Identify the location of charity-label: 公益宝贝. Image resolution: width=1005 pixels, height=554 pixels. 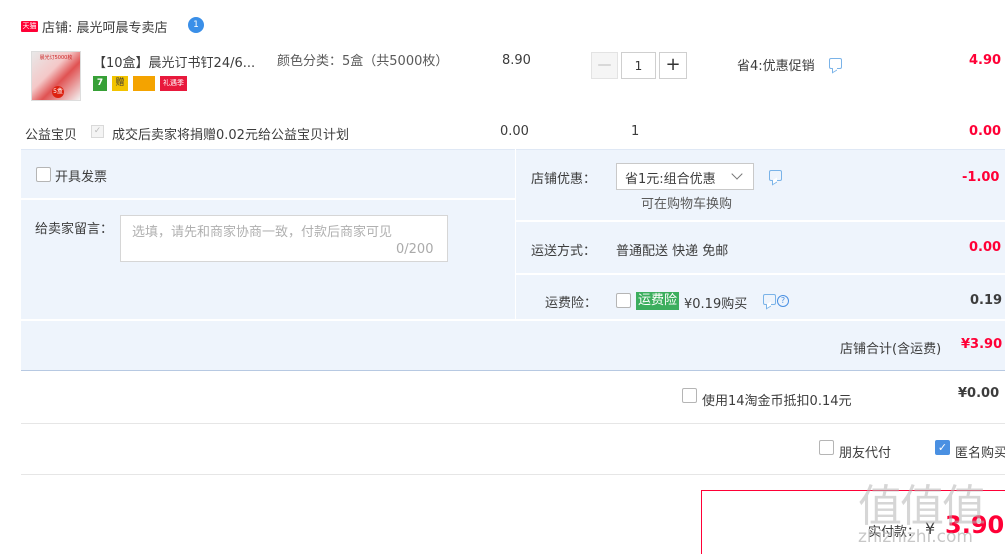
(51, 135).